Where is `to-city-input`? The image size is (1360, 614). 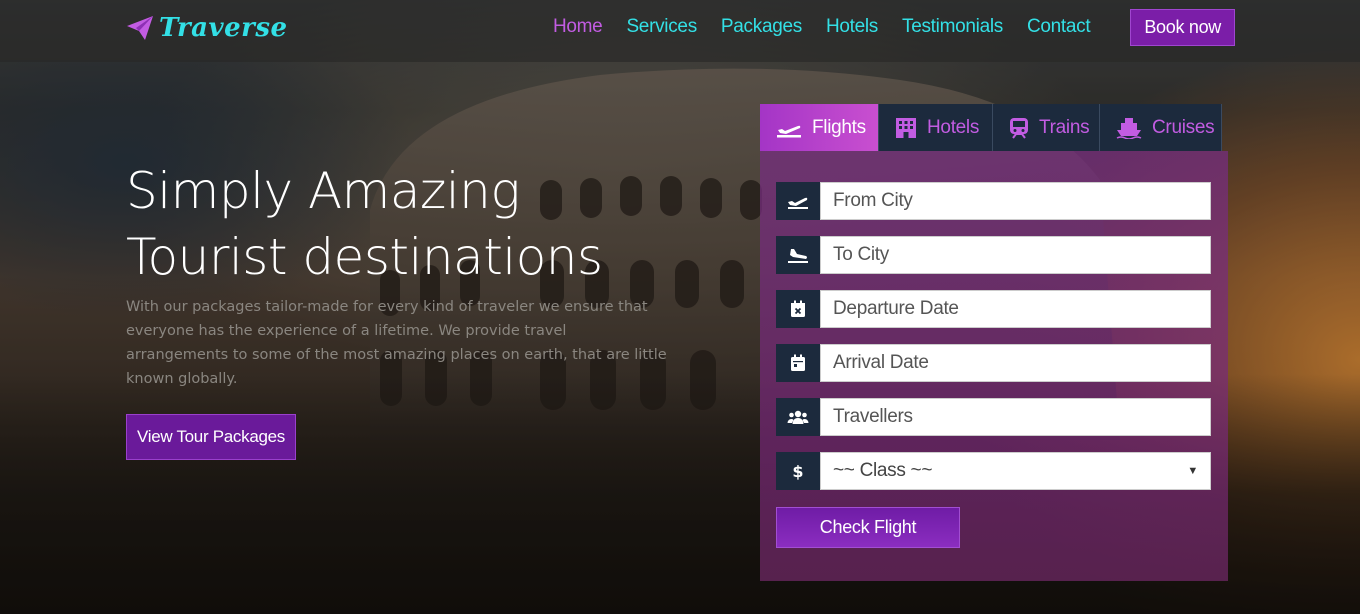 to-city-input is located at coordinates (1015, 255).